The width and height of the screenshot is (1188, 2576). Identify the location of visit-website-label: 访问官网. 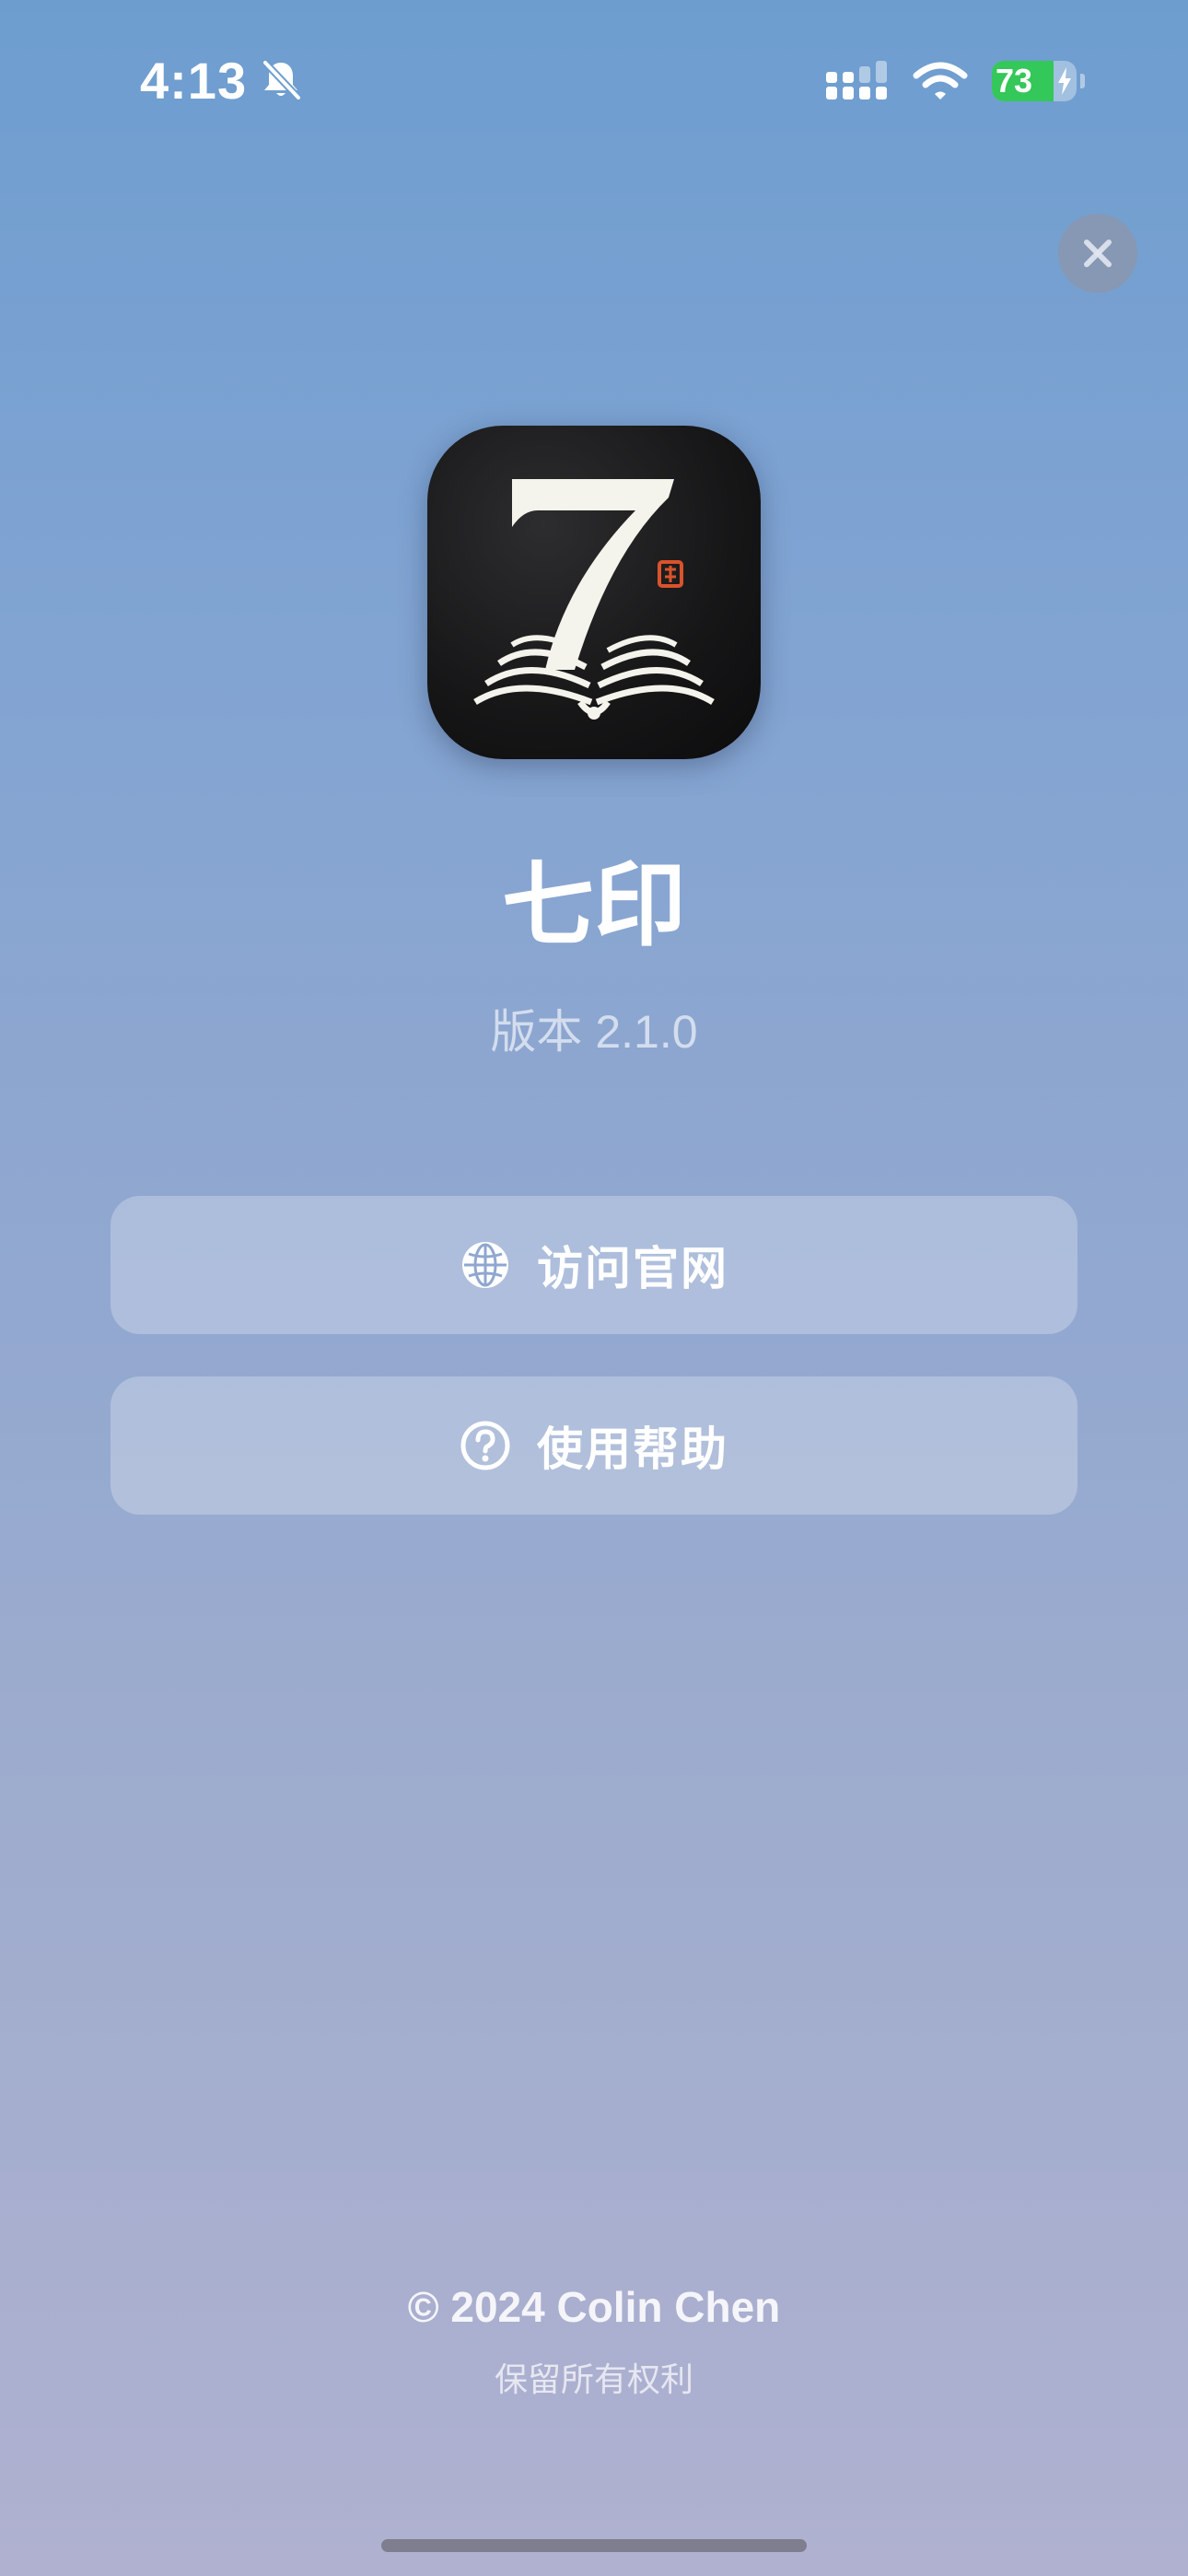
(632, 1268).